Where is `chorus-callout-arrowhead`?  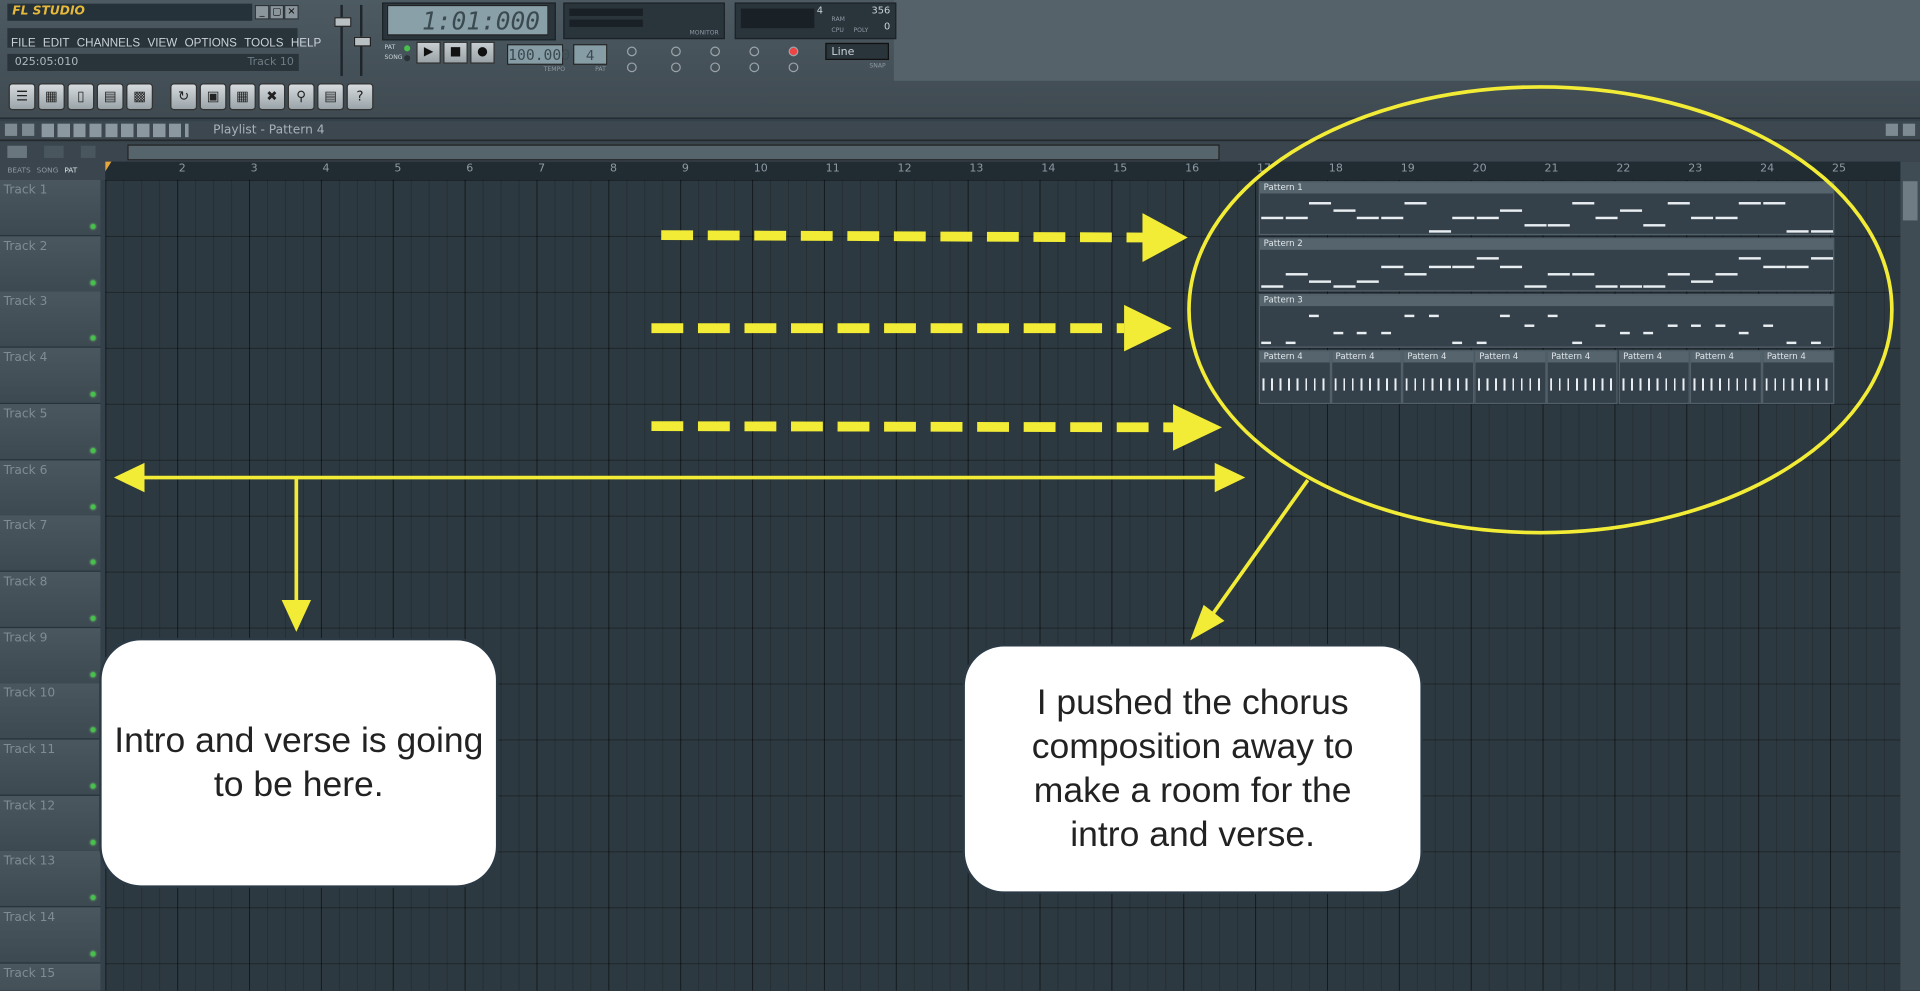
chorus-callout-arrowhead is located at coordinates (1207, 622).